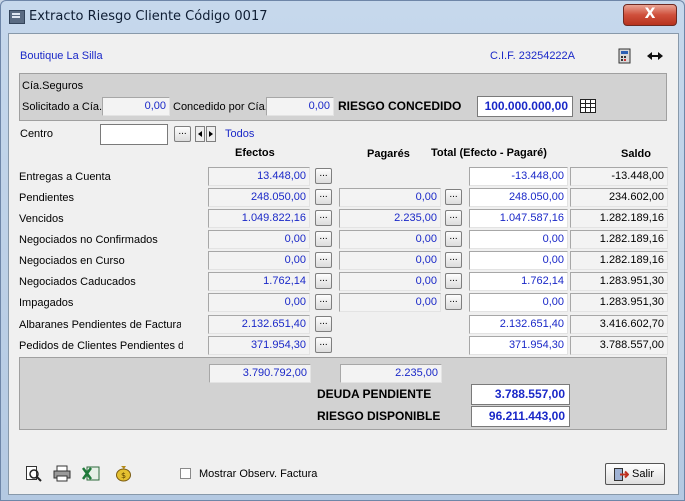  Describe the element at coordinates (518, 197) in the screenshot. I see `total-pendientes: 248.050,00` at that location.